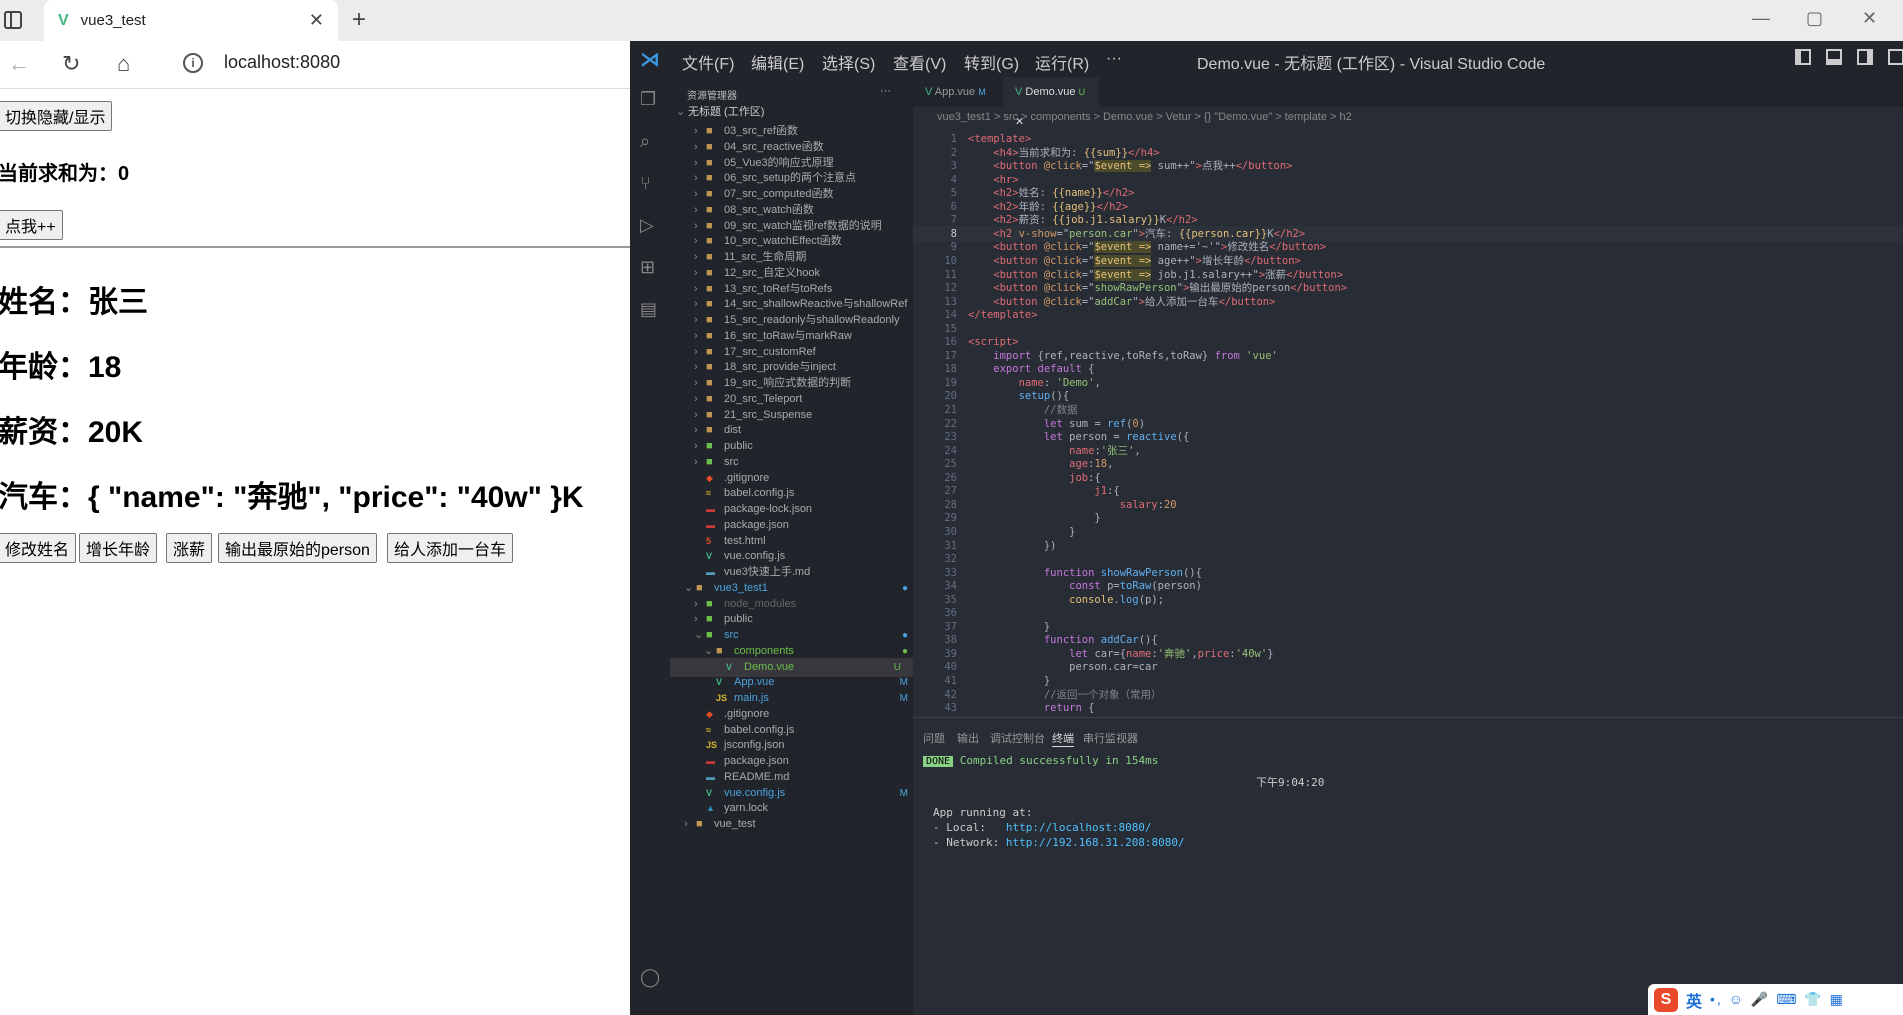 This screenshot has width=1903, height=1015. Describe the element at coordinates (1205, 274) in the screenshot. I see `code-token: job.j1.salary++"` at that location.